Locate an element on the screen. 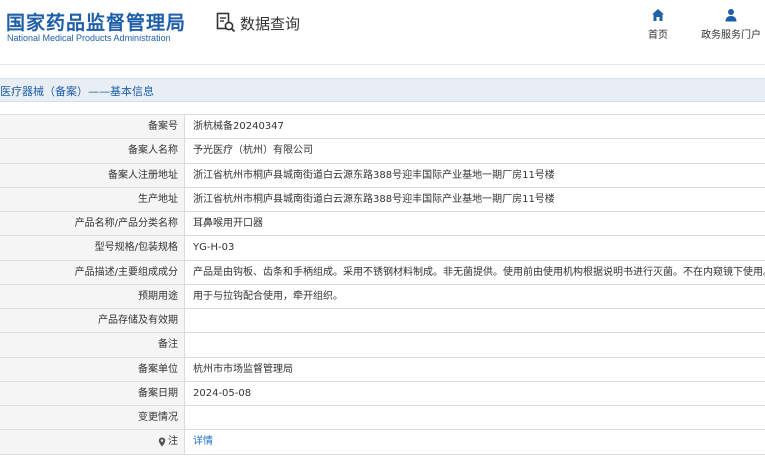  row-label: 备案人名称 is located at coordinates (92, 151).